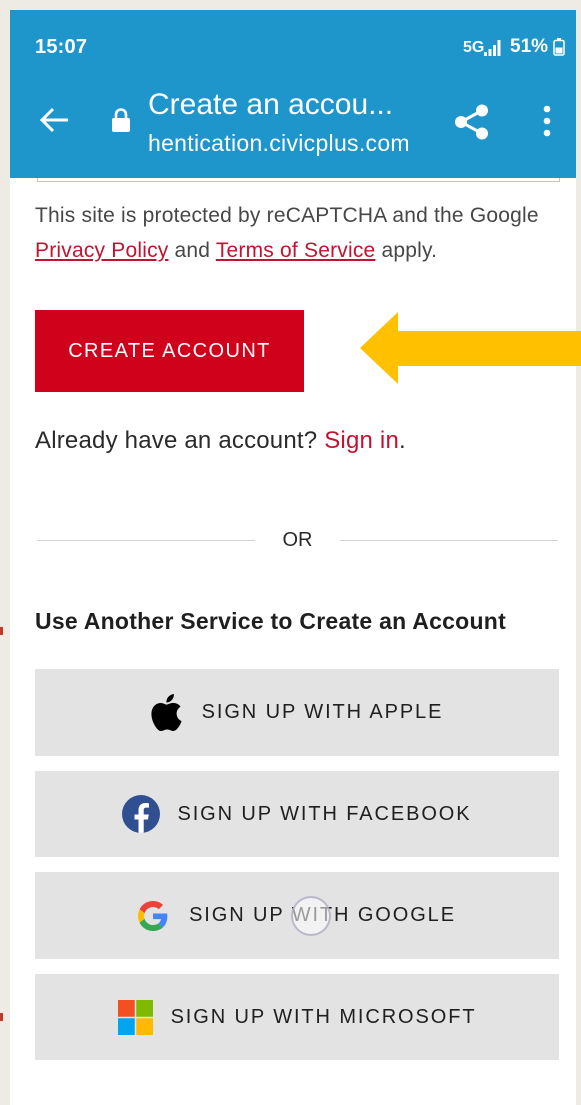  Describe the element at coordinates (492, 48) in the screenshot. I see `signal-icon` at that location.